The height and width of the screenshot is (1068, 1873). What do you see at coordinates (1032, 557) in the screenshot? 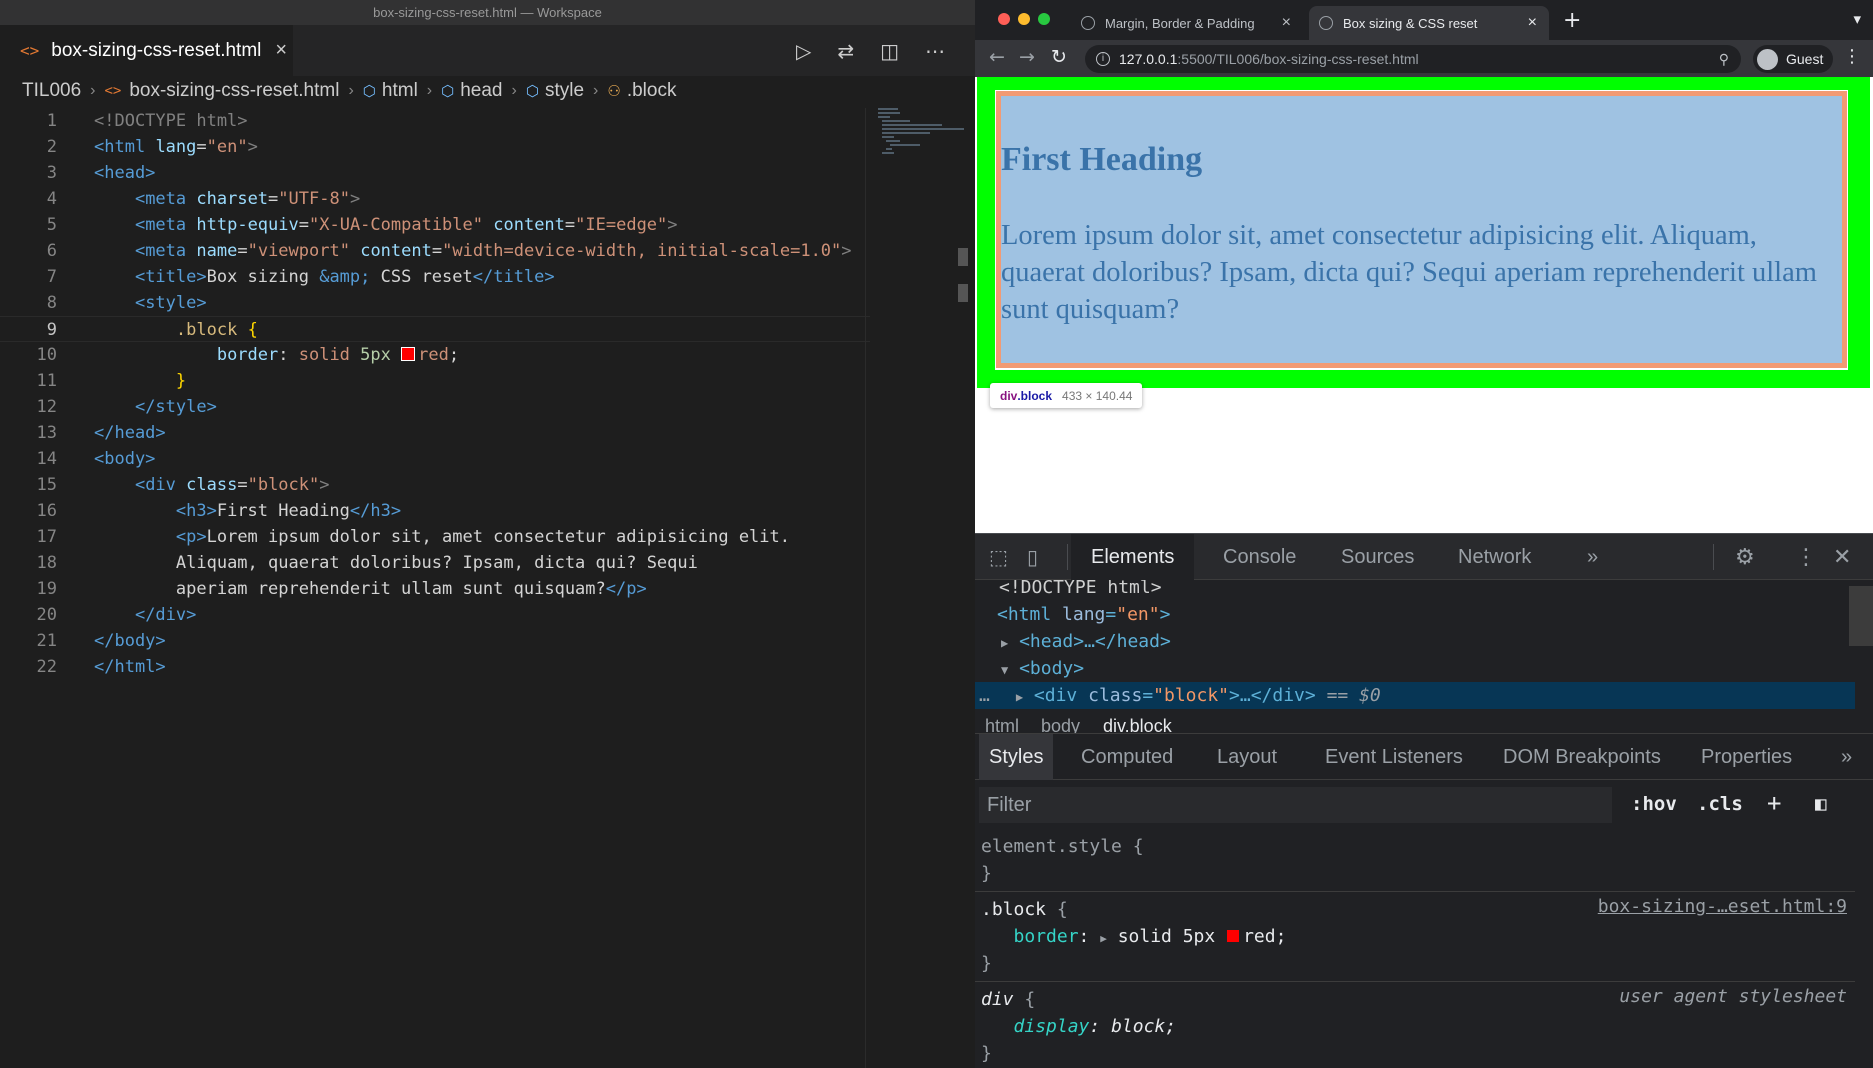
I see `device-toolbar-icon: ▯` at bounding box center [1032, 557].